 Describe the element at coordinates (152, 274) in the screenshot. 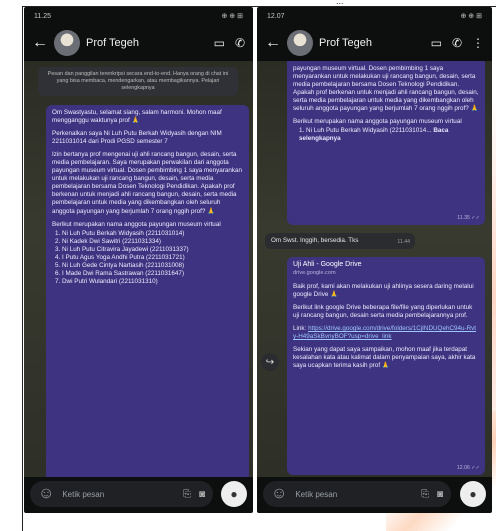

I see `list-item: I Made Dwi Rama Sastrawan (2211031647)` at that location.